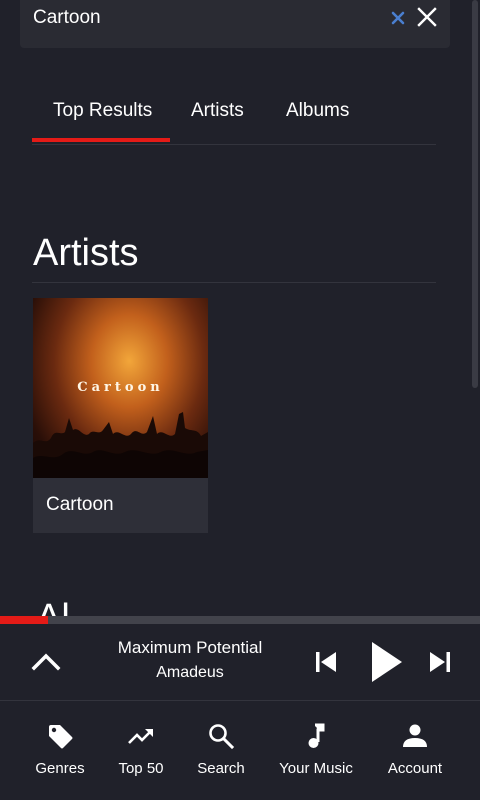 This screenshot has height=800, width=480. What do you see at coordinates (316, 768) in the screenshot?
I see `nav-label-your-music: Your Music` at bounding box center [316, 768].